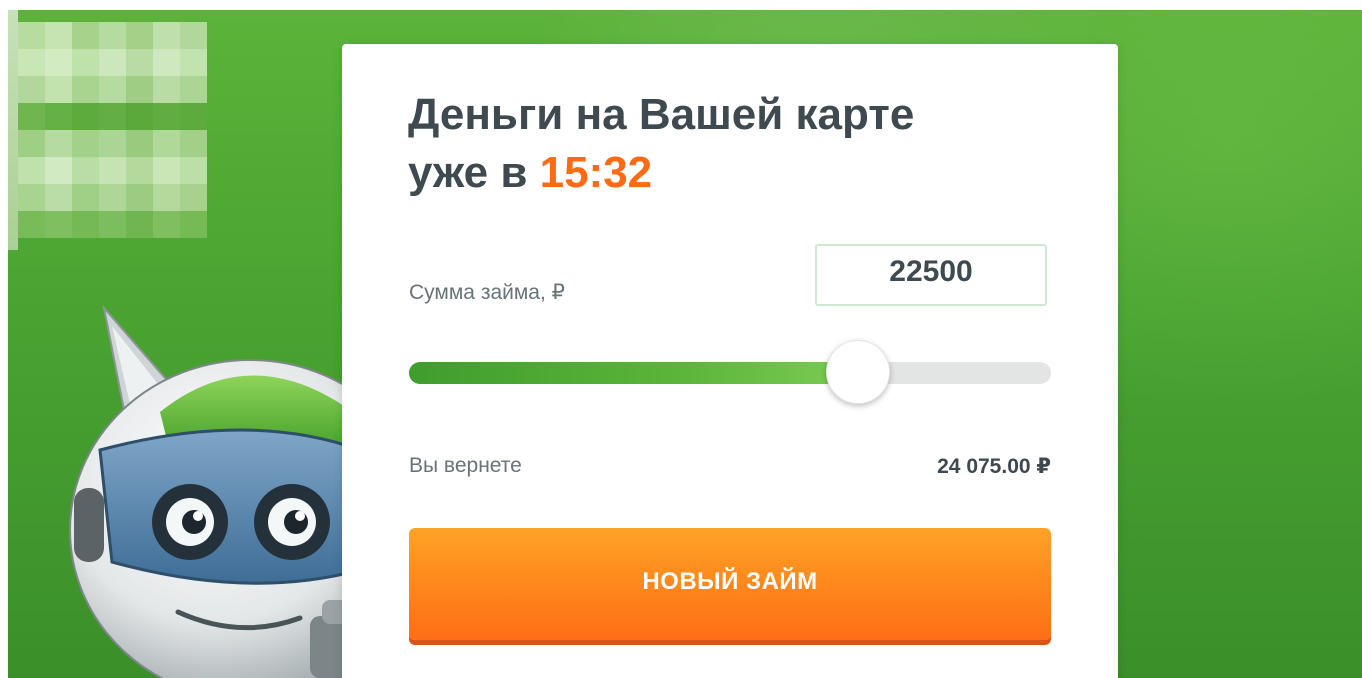 The image size is (1362, 678). I want to click on amount-input, so click(931, 275).